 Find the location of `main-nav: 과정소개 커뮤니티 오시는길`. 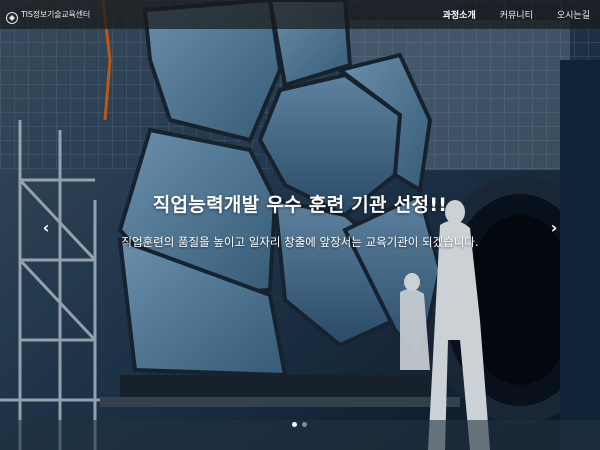

main-nav: 과정소개 커뮤니티 오시는길 is located at coordinates (516, 14).